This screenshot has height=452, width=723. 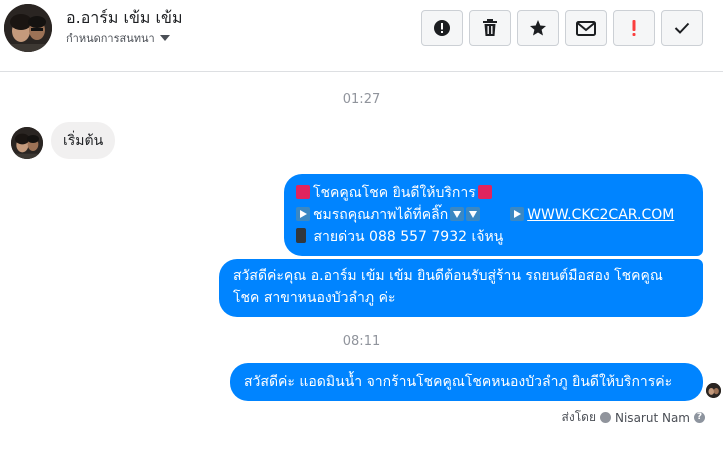 I want to click on mark-unread-button, so click(x=586, y=28).